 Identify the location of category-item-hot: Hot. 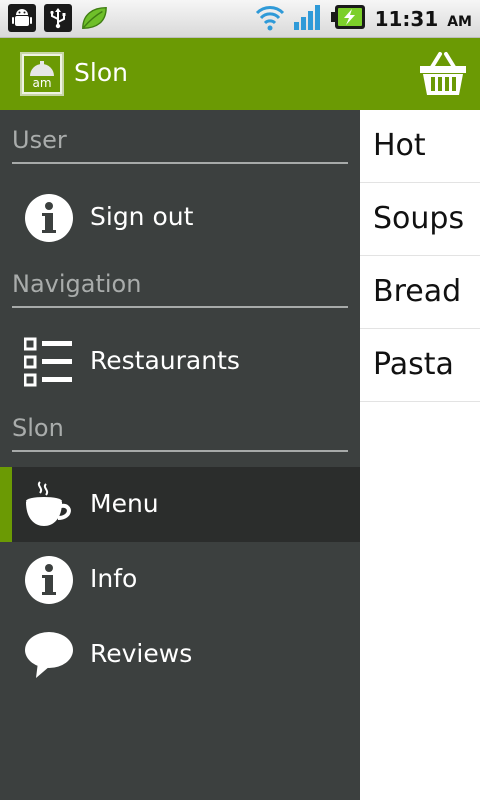
(420, 146).